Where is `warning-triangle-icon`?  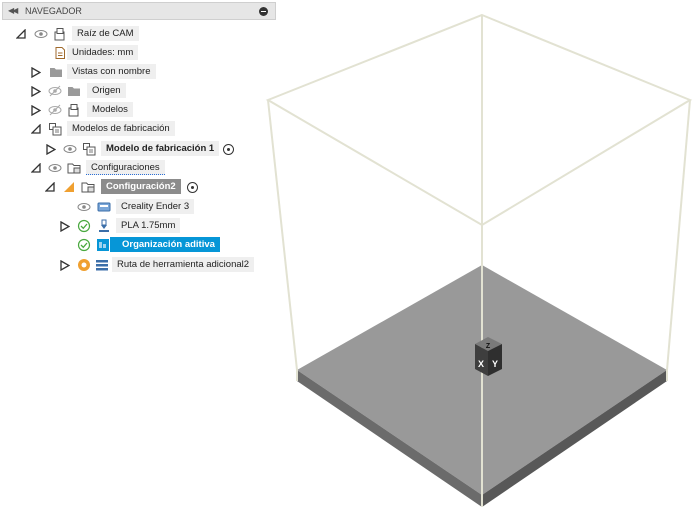 warning-triangle-icon is located at coordinates (69, 187).